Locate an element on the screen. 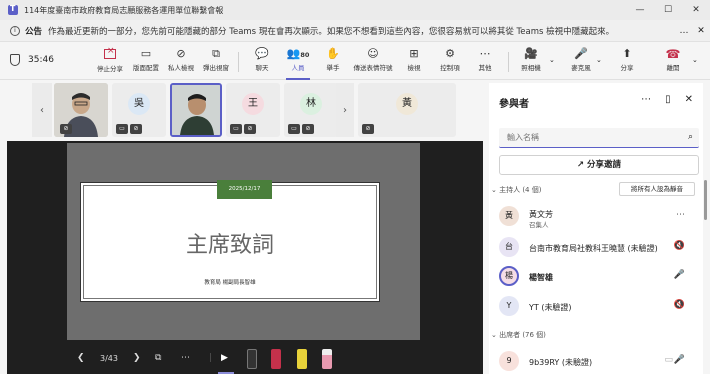 The height and width of the screenshot is (374, 710). participant-row: 9 9b39RY (未驗證) ▭ 🎤 is located at coordinates (597, 362).